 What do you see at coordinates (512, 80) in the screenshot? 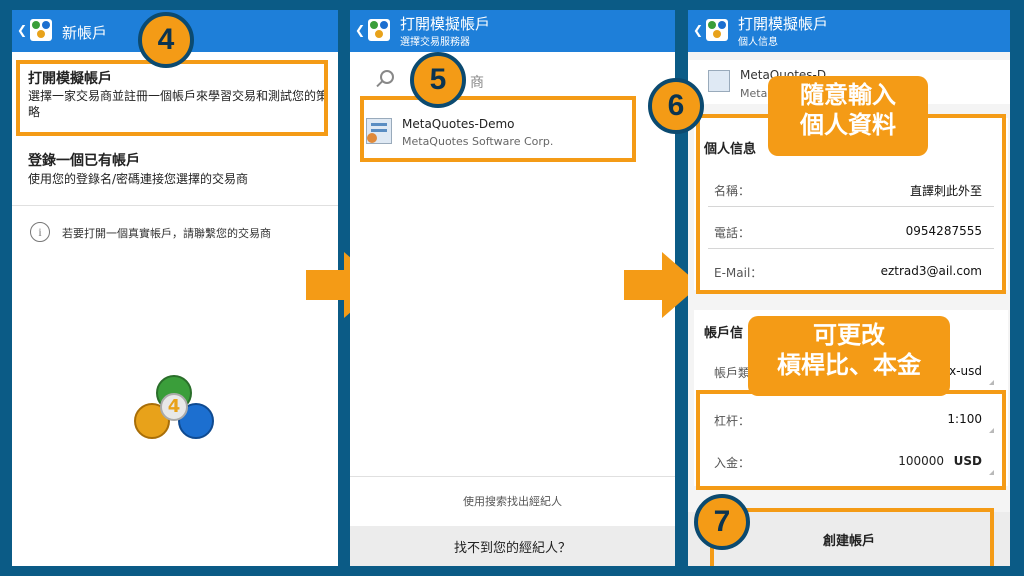
I see `search-bar: 商` at bounding box center [512, 80].